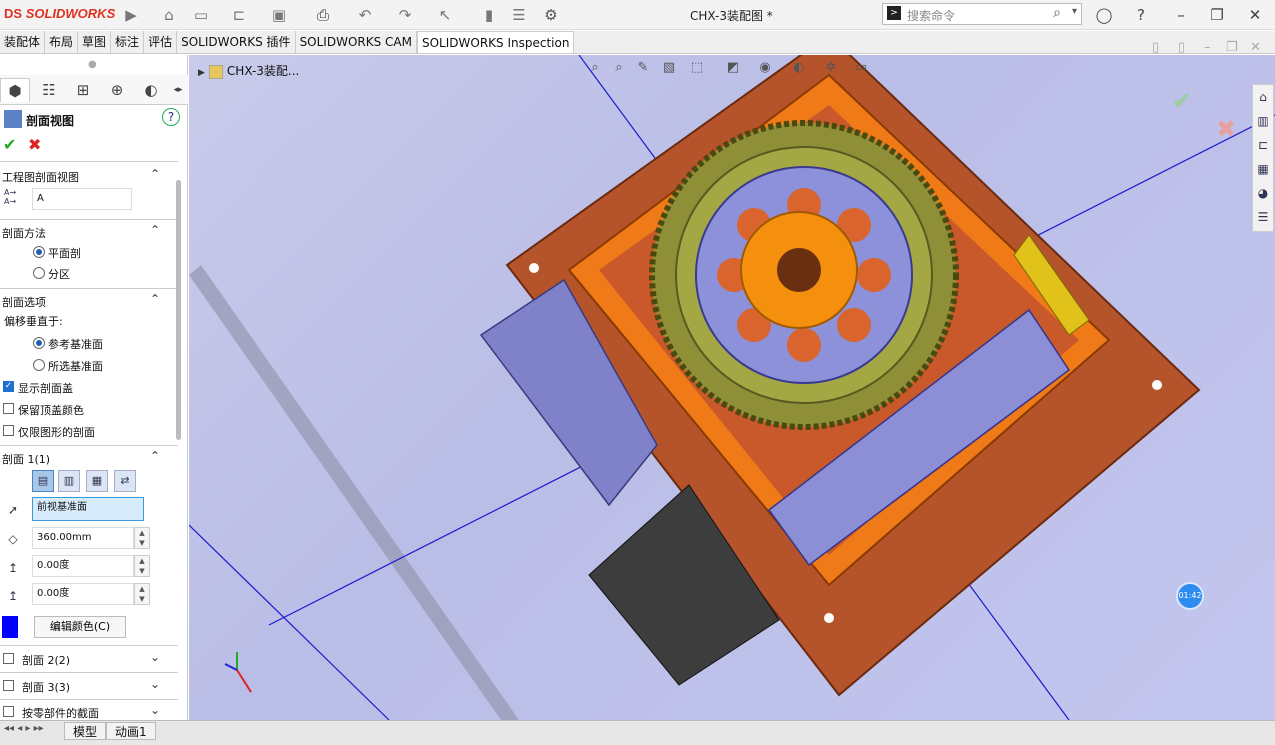 The width and height of the screenshot is (1275, 745). What do you see at coordinates (1104, 15) in the screenshot?
I see `user-account-icon: ◯` at bounding box center [1104, 15].